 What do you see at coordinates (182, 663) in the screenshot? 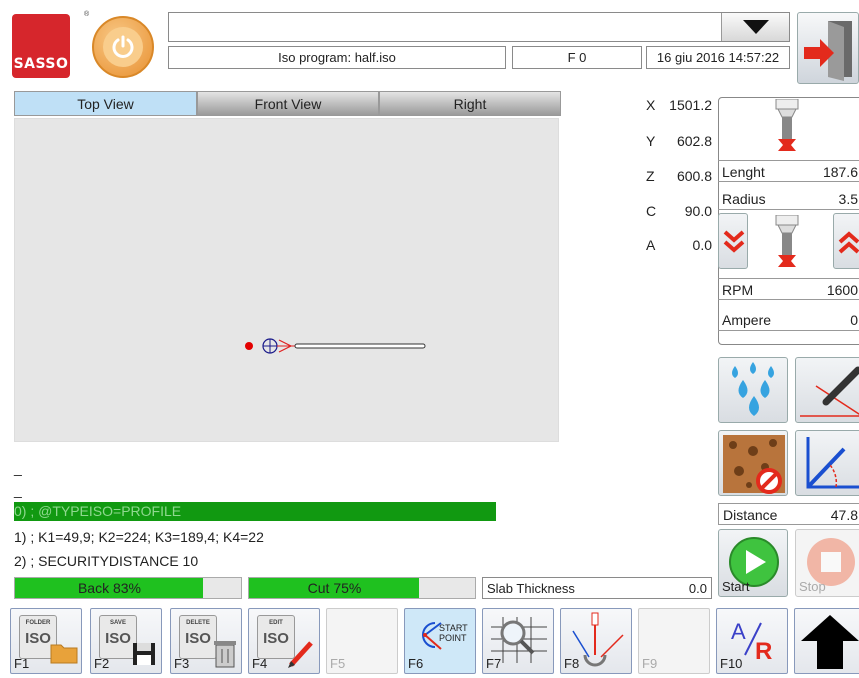
I see `f3-label: F3` at bounding box center [182, 663].